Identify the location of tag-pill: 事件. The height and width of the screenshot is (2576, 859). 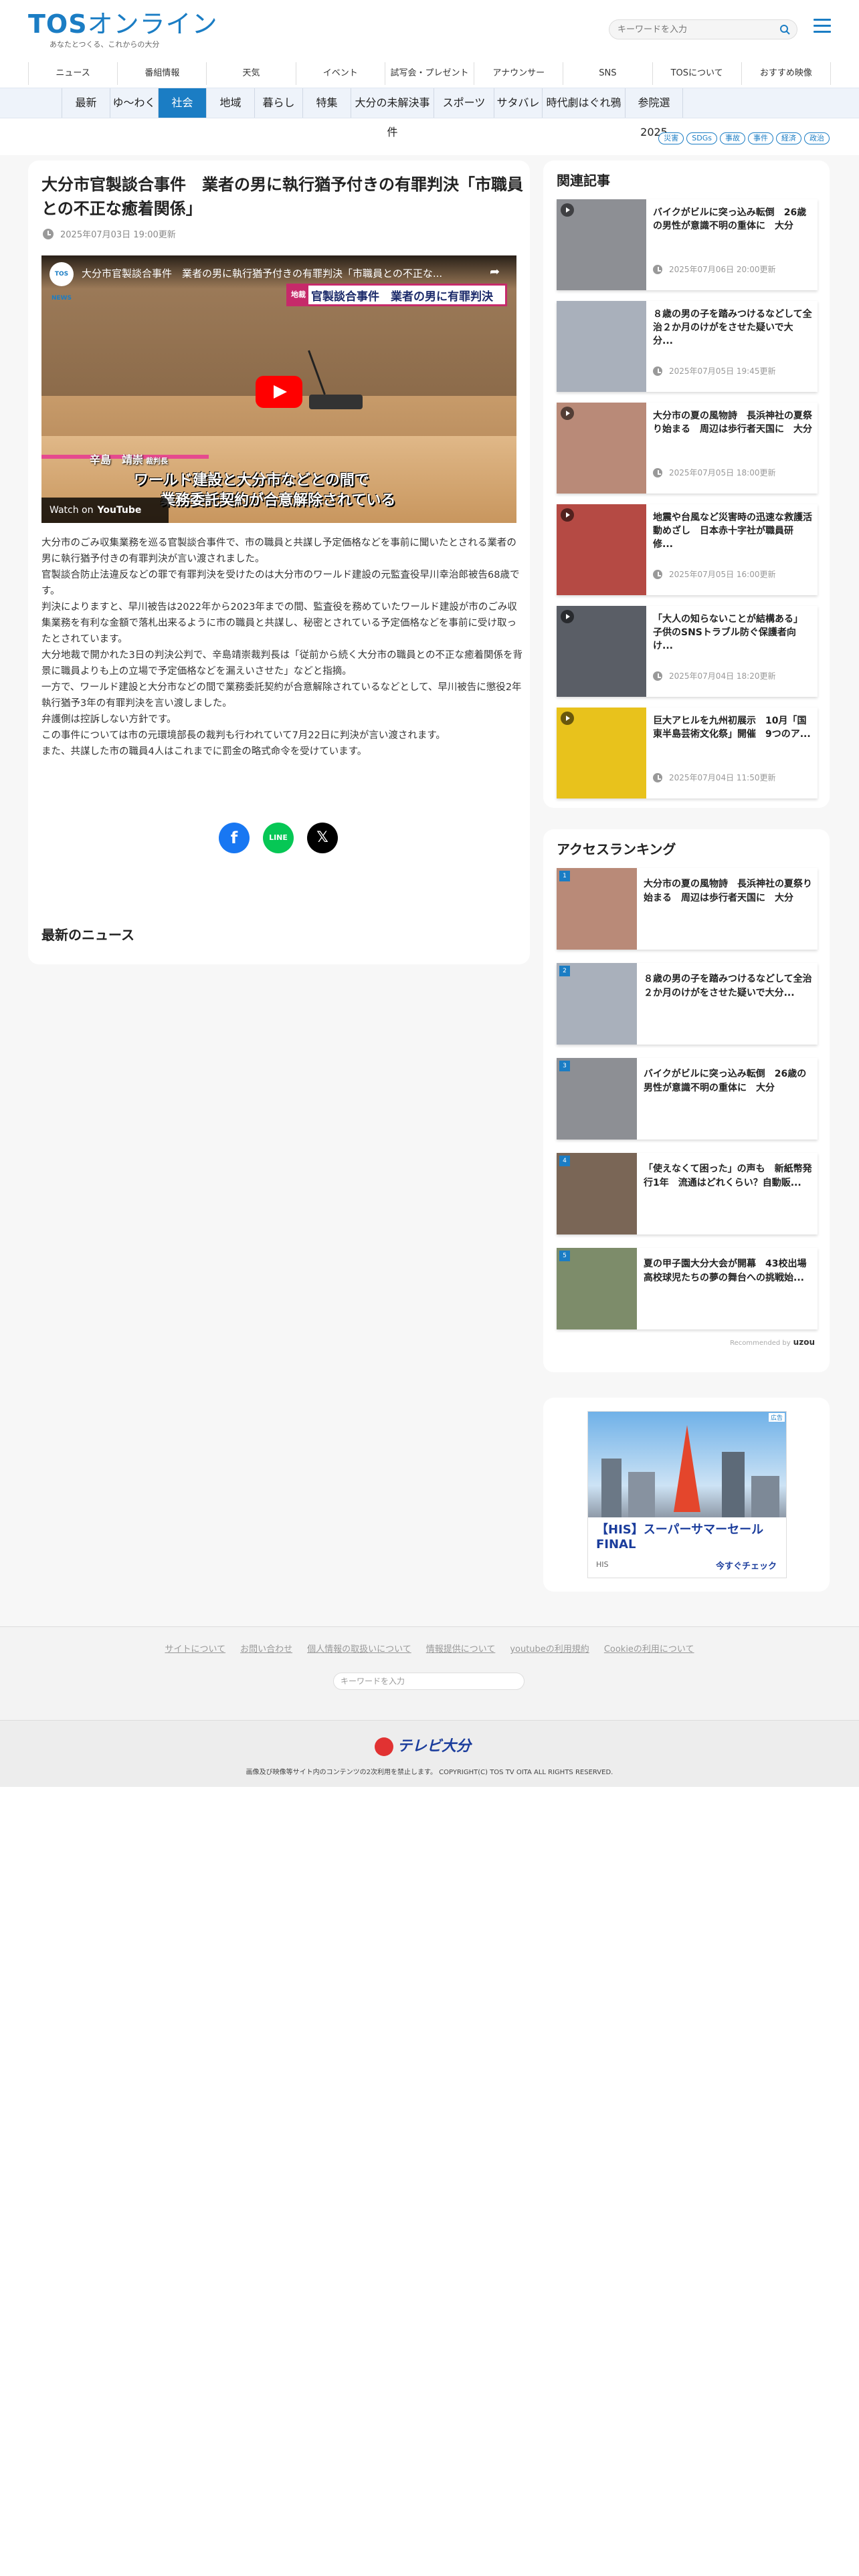
(760, 138).